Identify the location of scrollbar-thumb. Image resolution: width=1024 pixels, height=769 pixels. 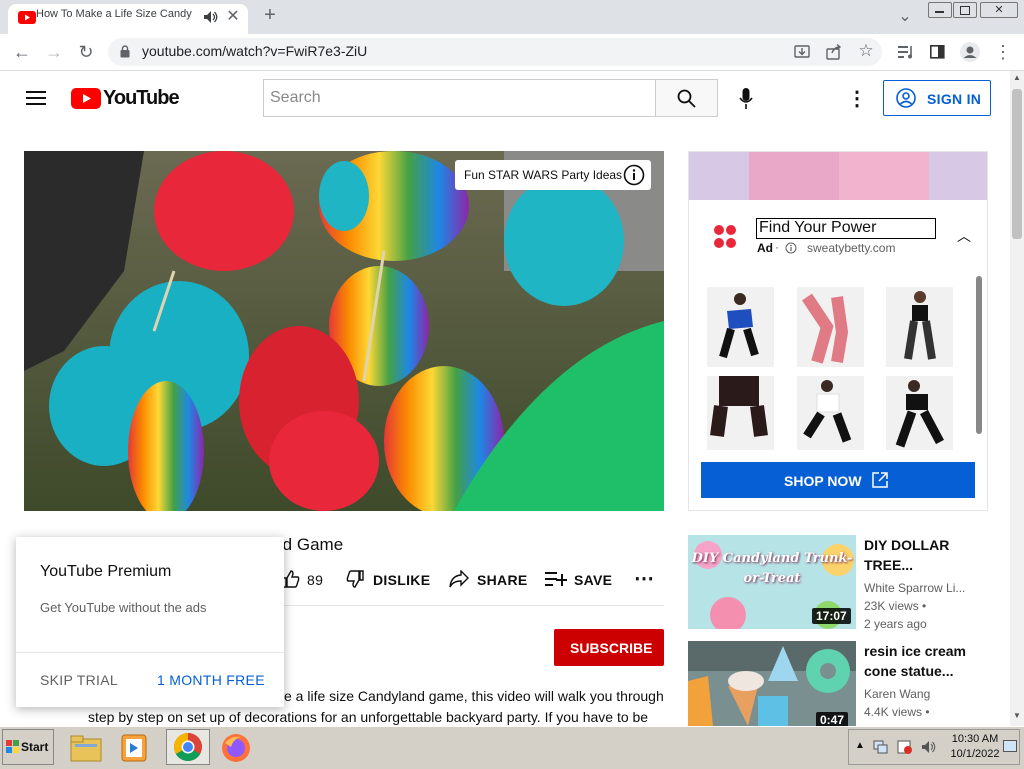
(1017, 164).